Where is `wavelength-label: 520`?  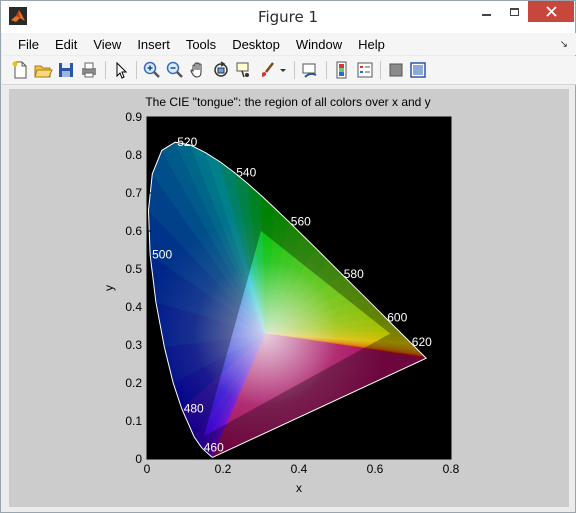
wavelength-label: 520 is located at coordinates (187, 142).